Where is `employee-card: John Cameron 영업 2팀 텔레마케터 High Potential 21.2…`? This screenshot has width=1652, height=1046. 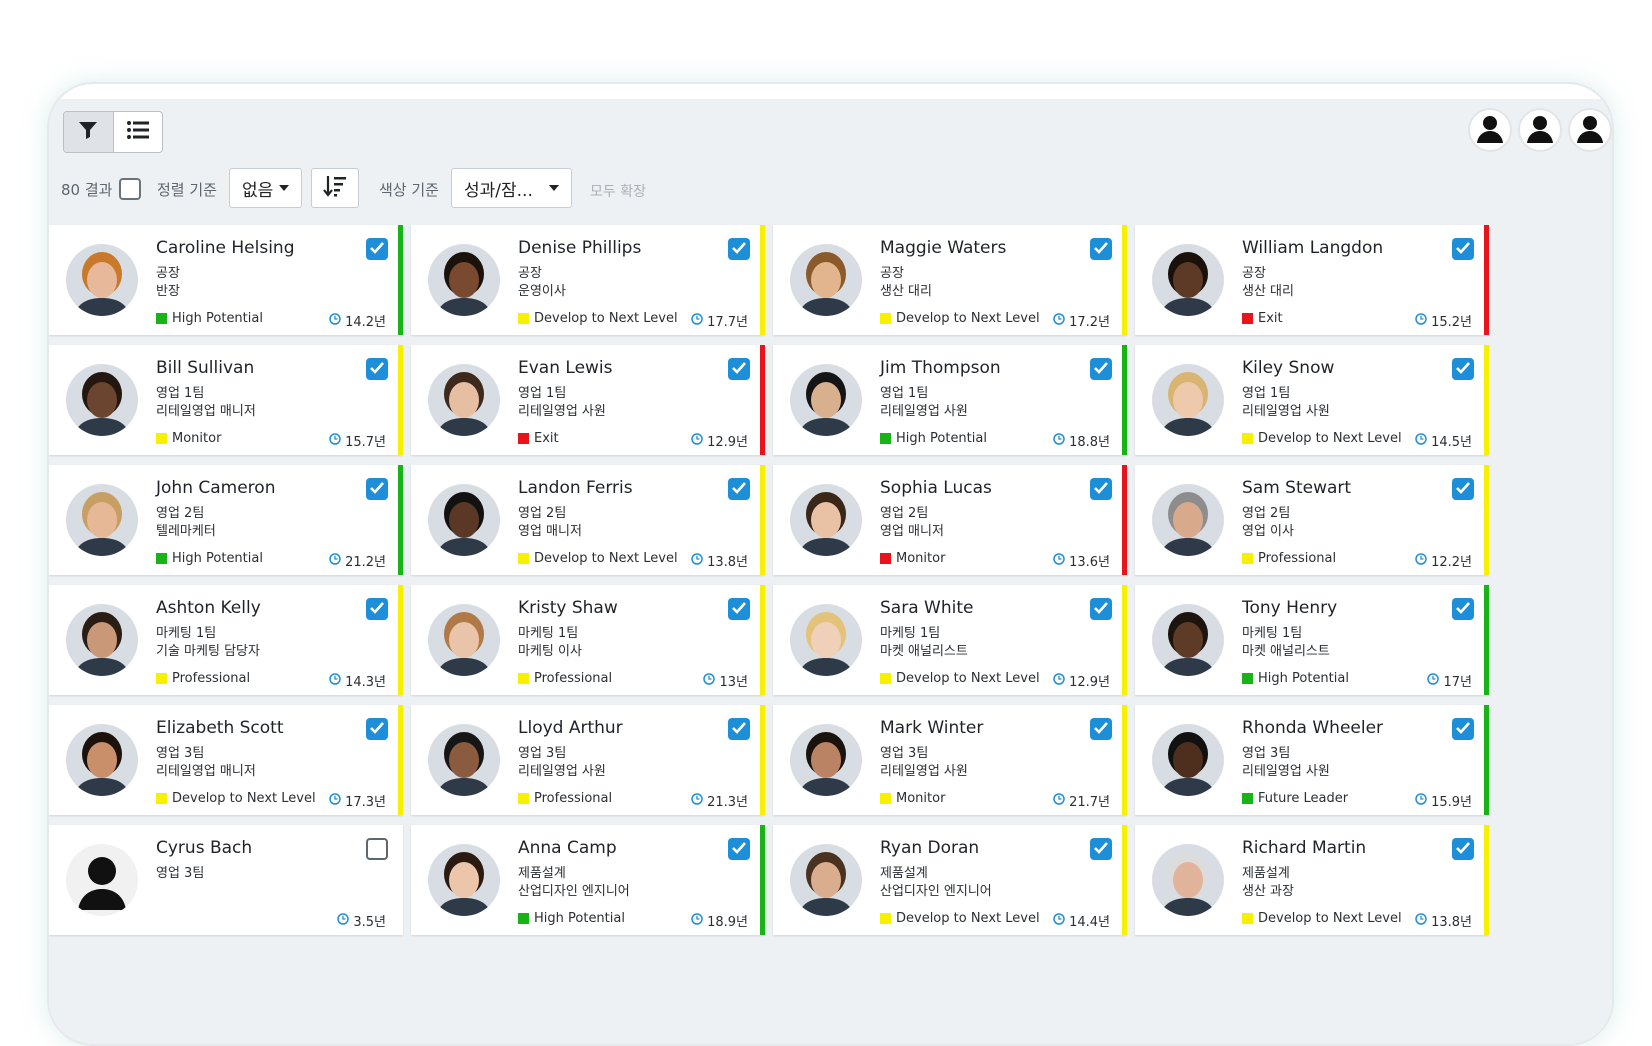
employee-card: John Cameron 영업 2팀 텔레마케터 High Potential 21.2… is located at coordinates (226, 520).